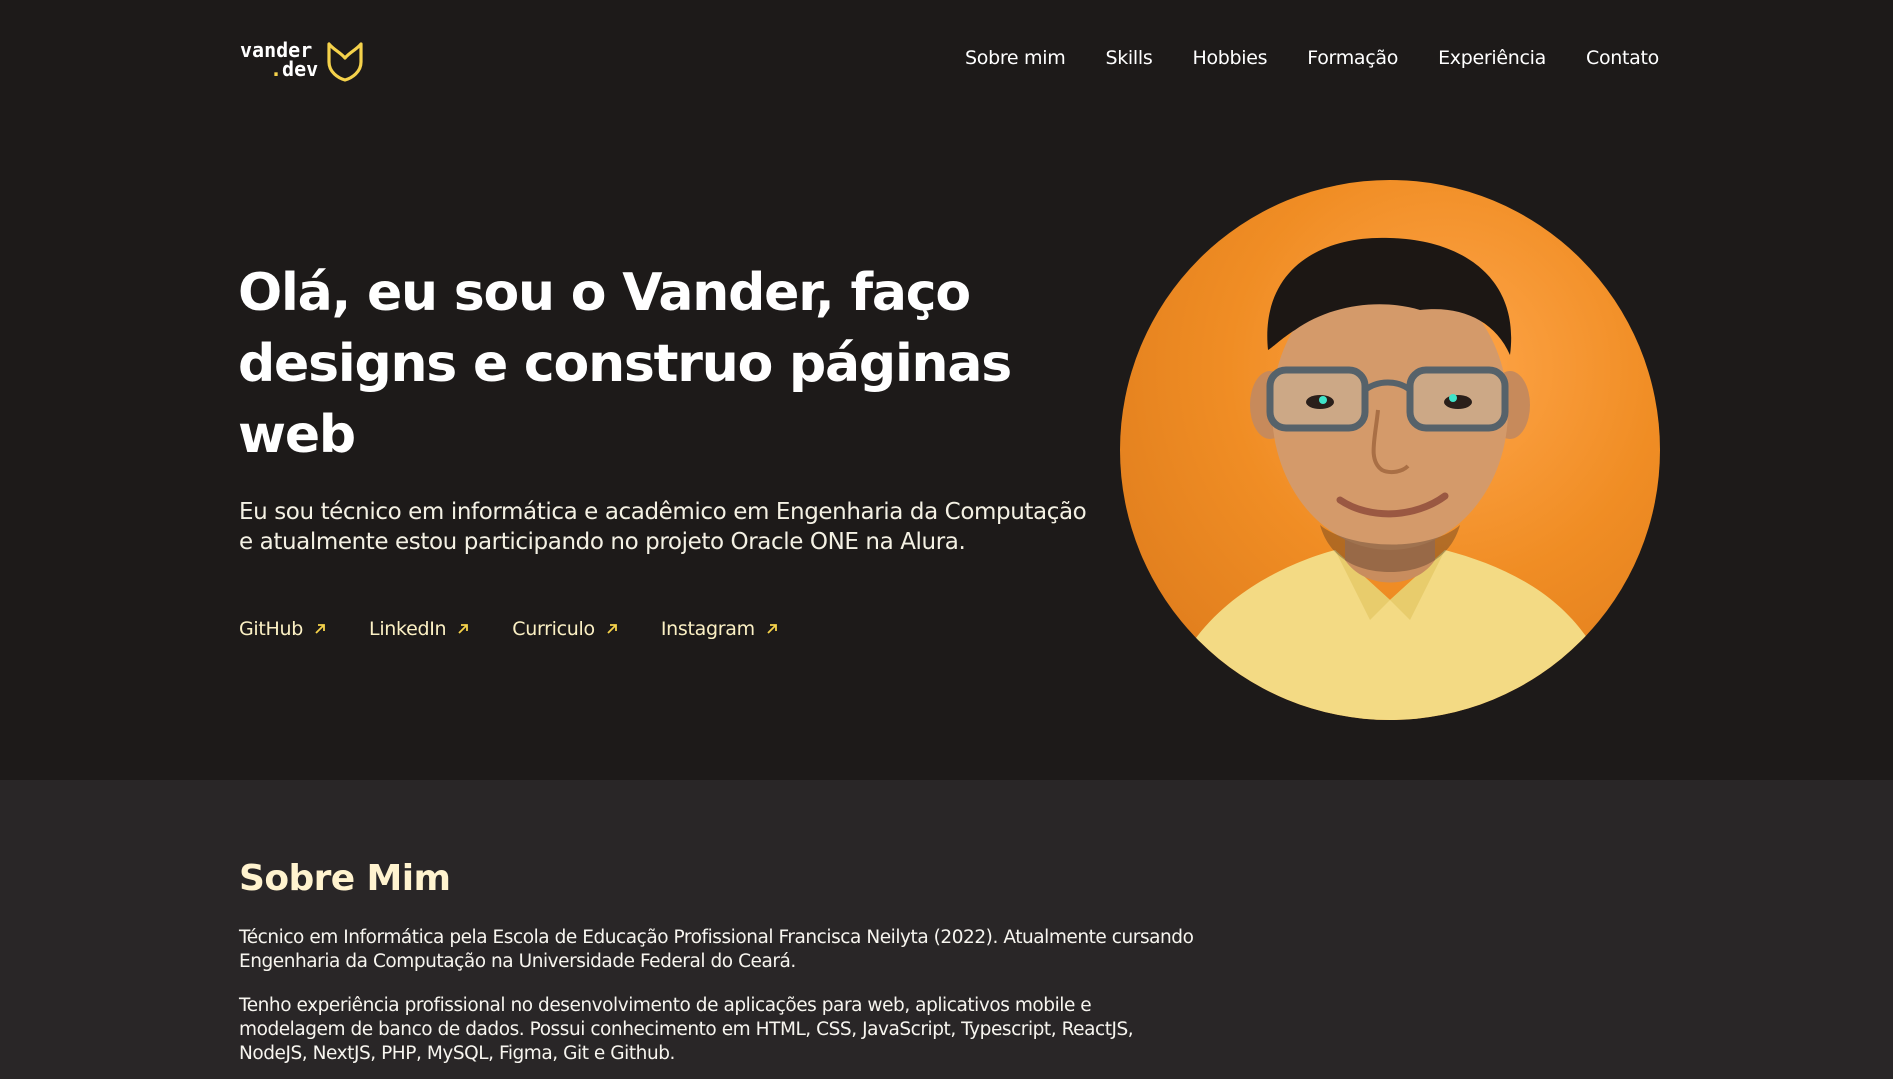 This screenshot has width=1893, height=1079. Describe the element at coordinates (300, 69) in the screenshot. I see `logo-line-2-text: dev` at that location.